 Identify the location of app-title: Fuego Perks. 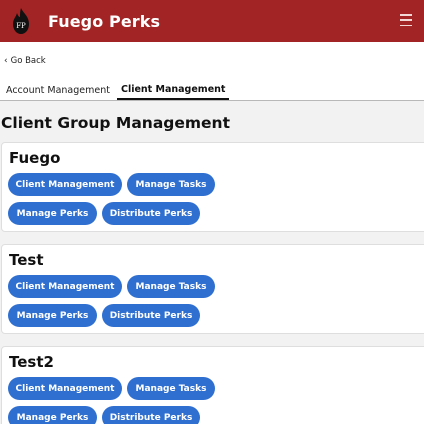
(104, 21).